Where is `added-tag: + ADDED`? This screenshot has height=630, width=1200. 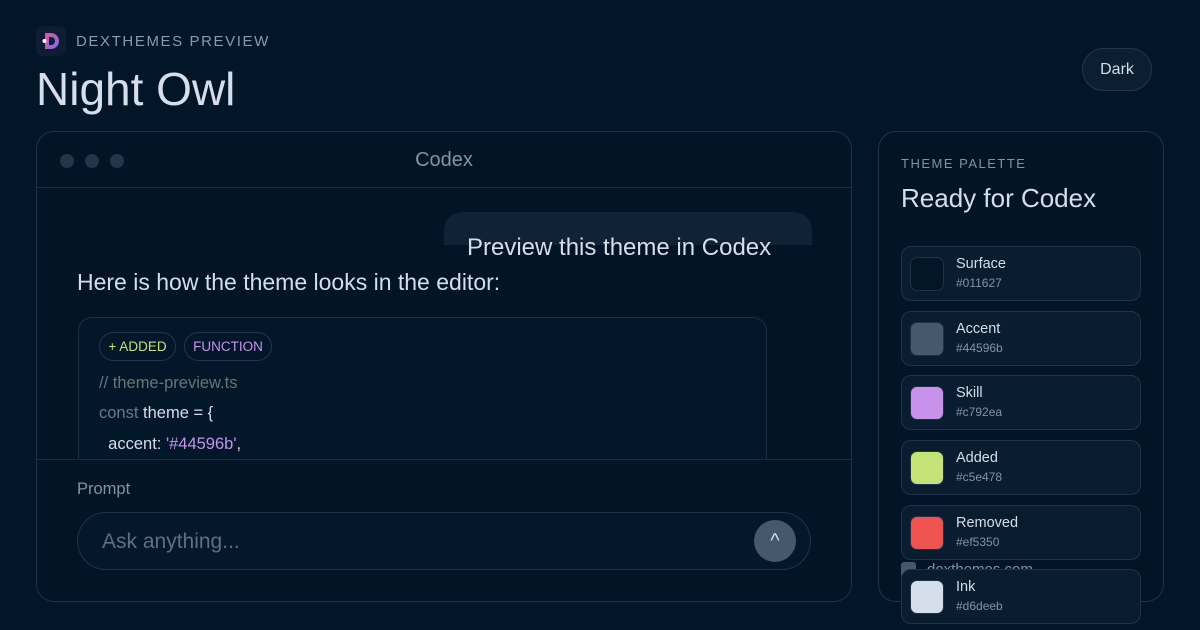 added-tag: + ADDED is located at coordinates (137, 346).